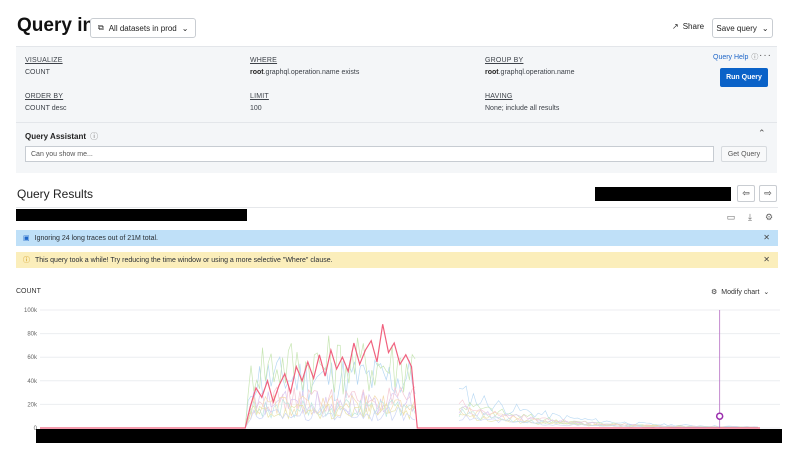  Describe the element at coordinates (731, 217) in the screenshot. I see `comment-icon: ▭` at that location.